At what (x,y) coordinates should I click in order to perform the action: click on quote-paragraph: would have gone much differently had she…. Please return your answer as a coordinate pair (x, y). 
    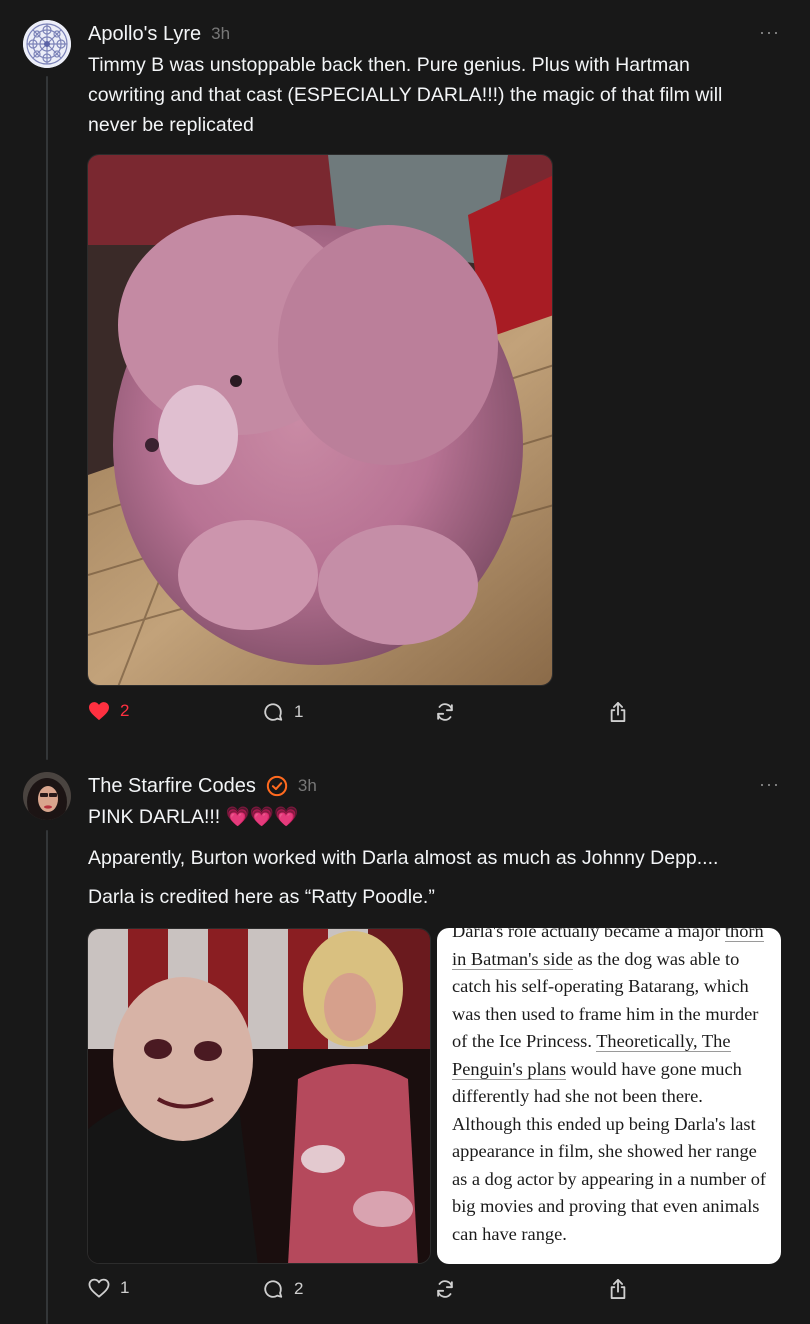
    Looking at the image, I should click on (609, 1151).